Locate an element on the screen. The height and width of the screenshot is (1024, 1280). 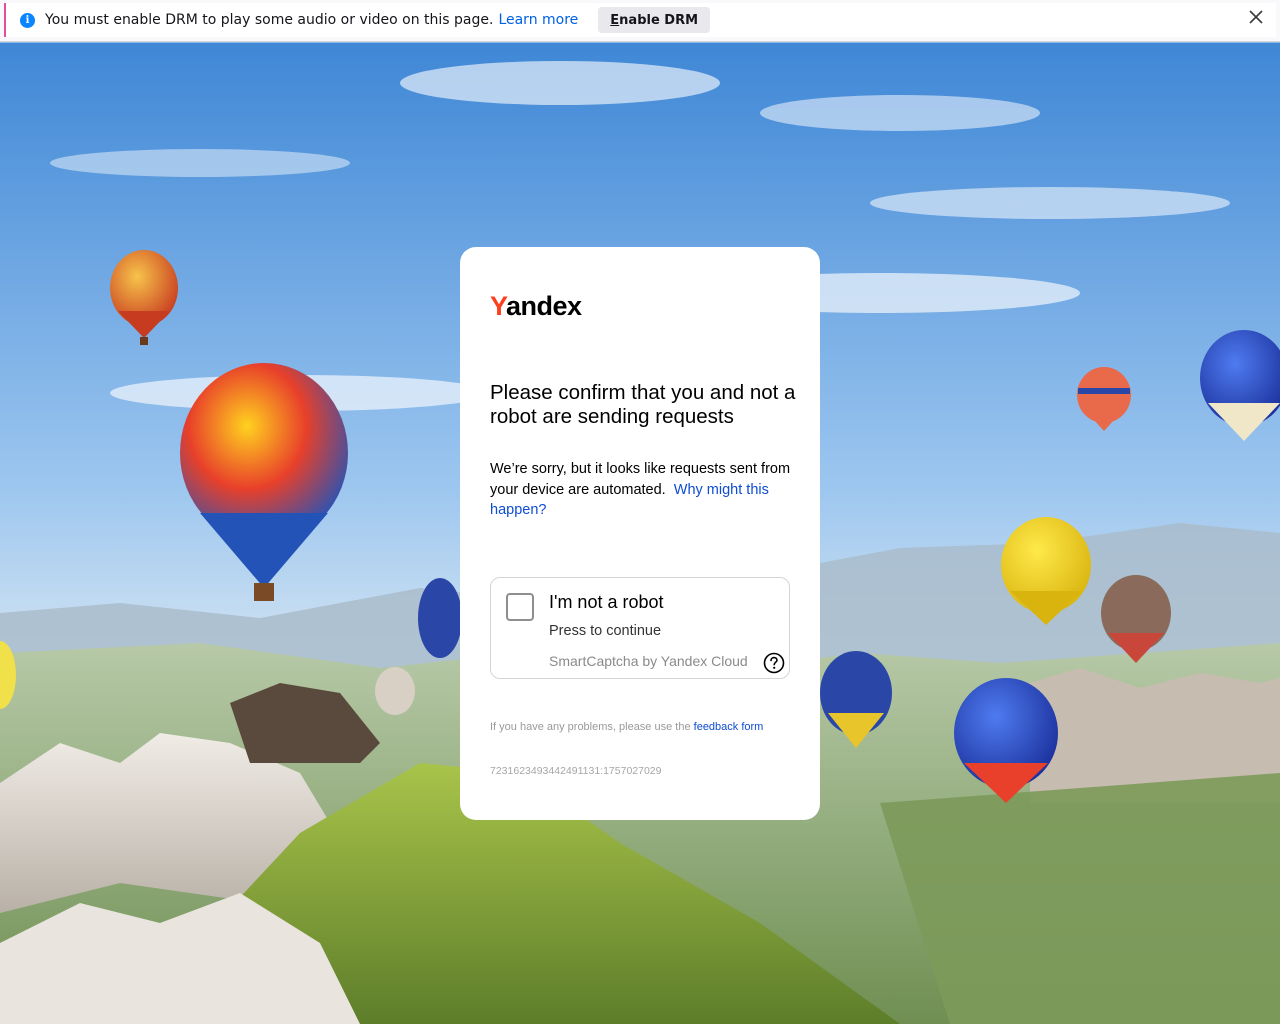
enable-drm-button: Enable DRM is located at coordinates (654, 20).